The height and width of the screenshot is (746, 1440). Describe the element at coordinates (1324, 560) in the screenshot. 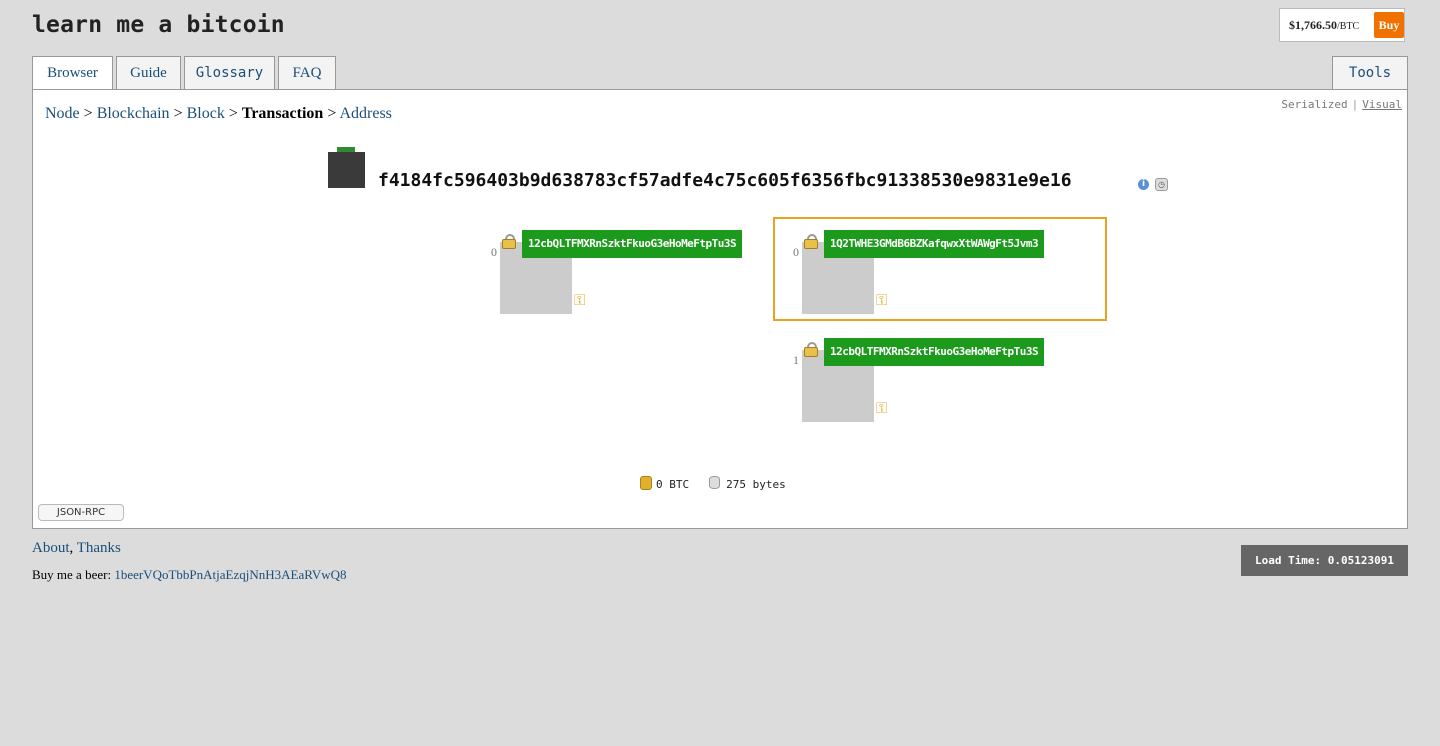

I see `load-time-badge: Load Time: 0.05123091` at that location.